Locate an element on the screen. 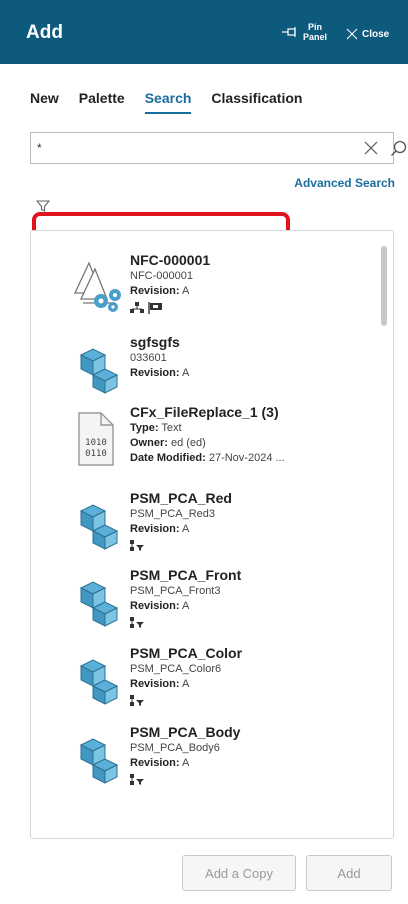 This screenshot has height=904, width=408. item-name: PSM_PCA_Body is located at coordinates (185, 732).